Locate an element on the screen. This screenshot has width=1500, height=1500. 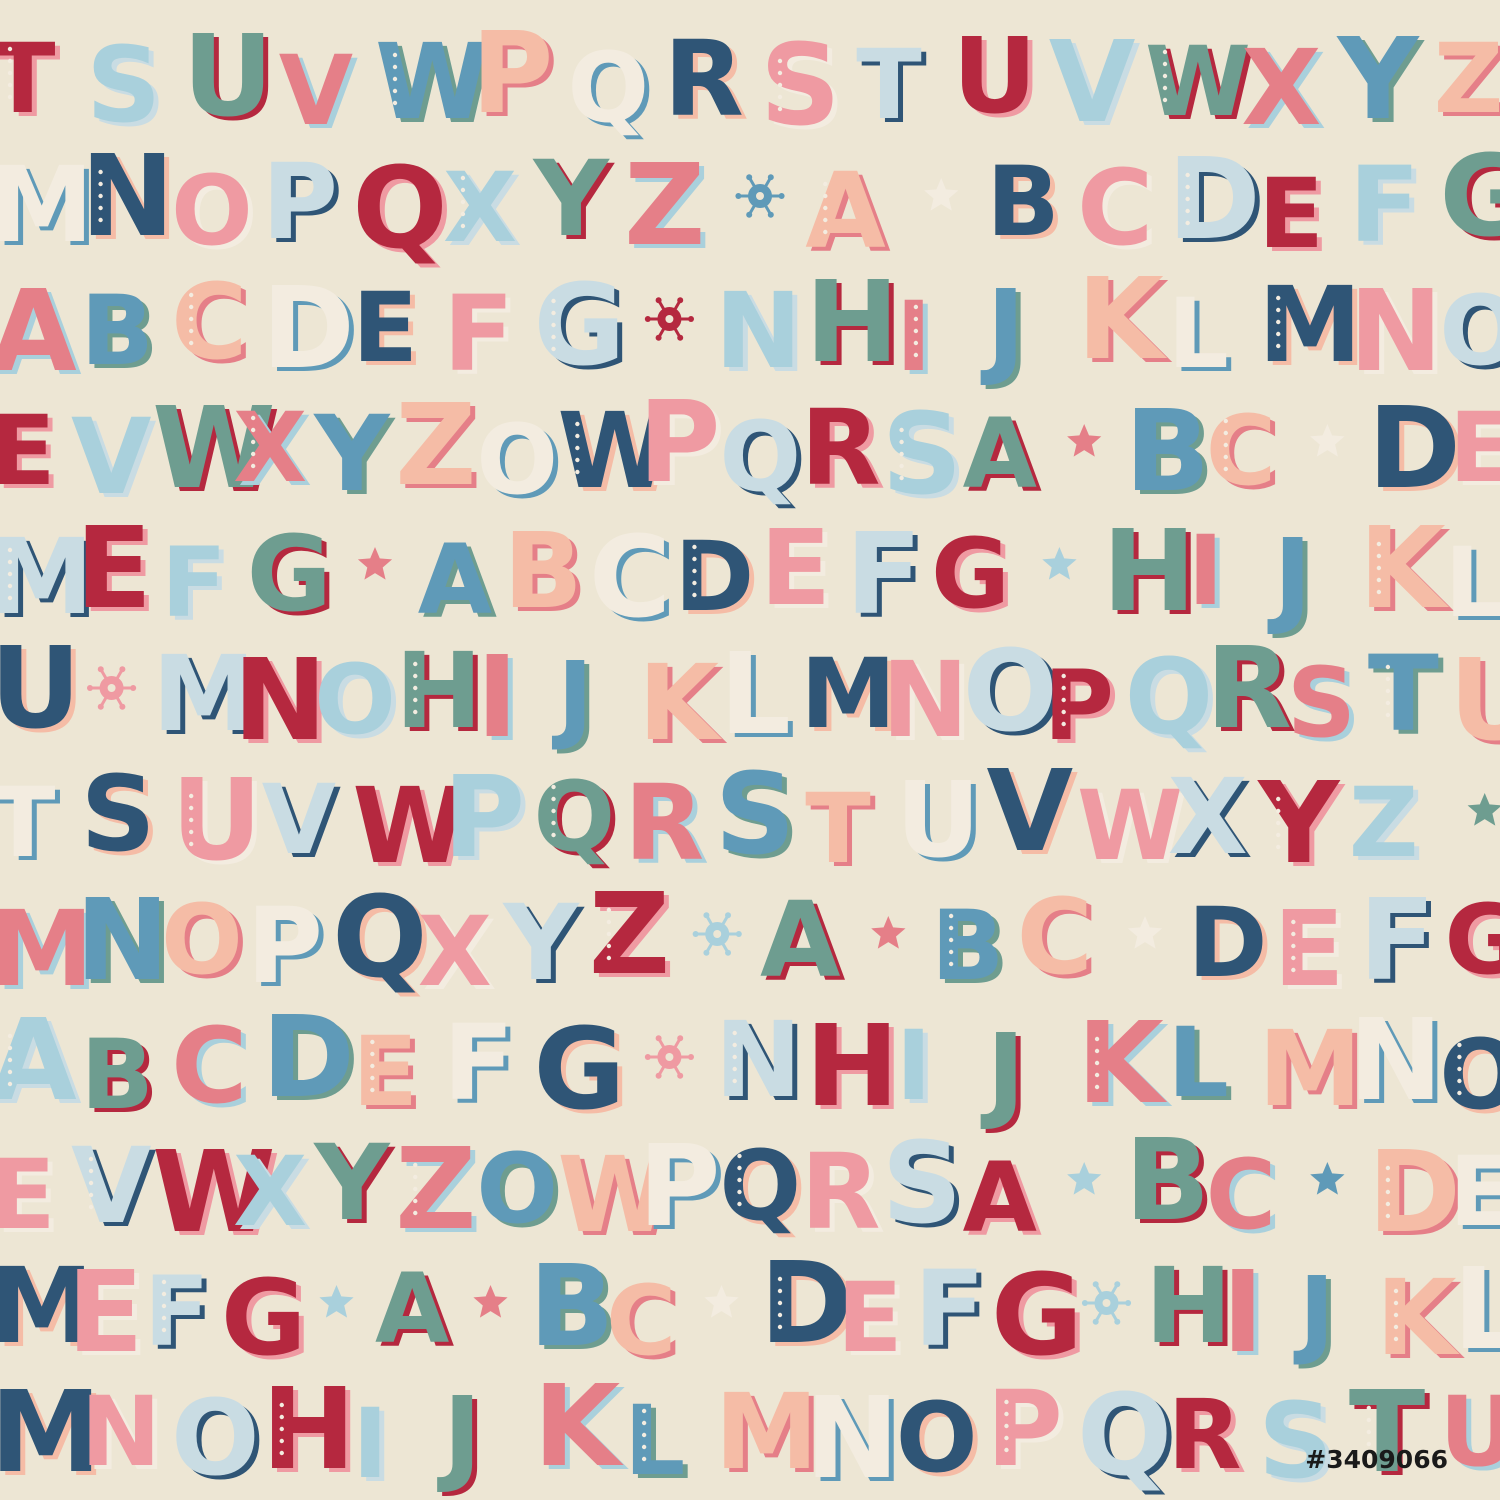
pattern-letter: G is located at coordinates (1472, 940).